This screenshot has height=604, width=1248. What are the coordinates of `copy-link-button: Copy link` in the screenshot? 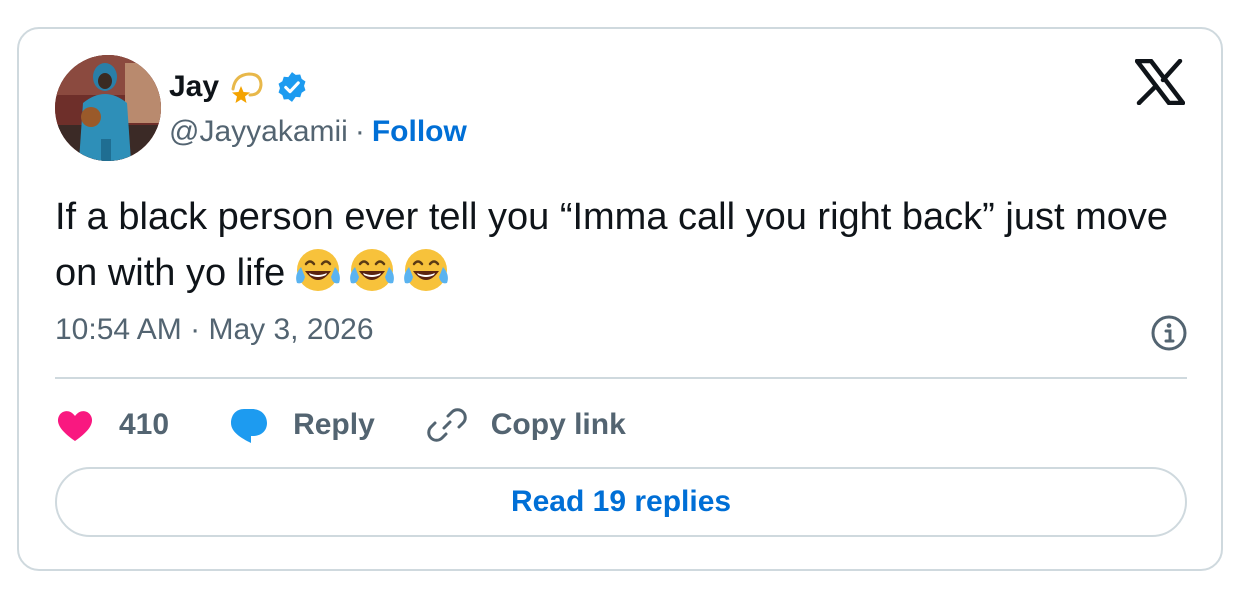 It's located at (526, 425).